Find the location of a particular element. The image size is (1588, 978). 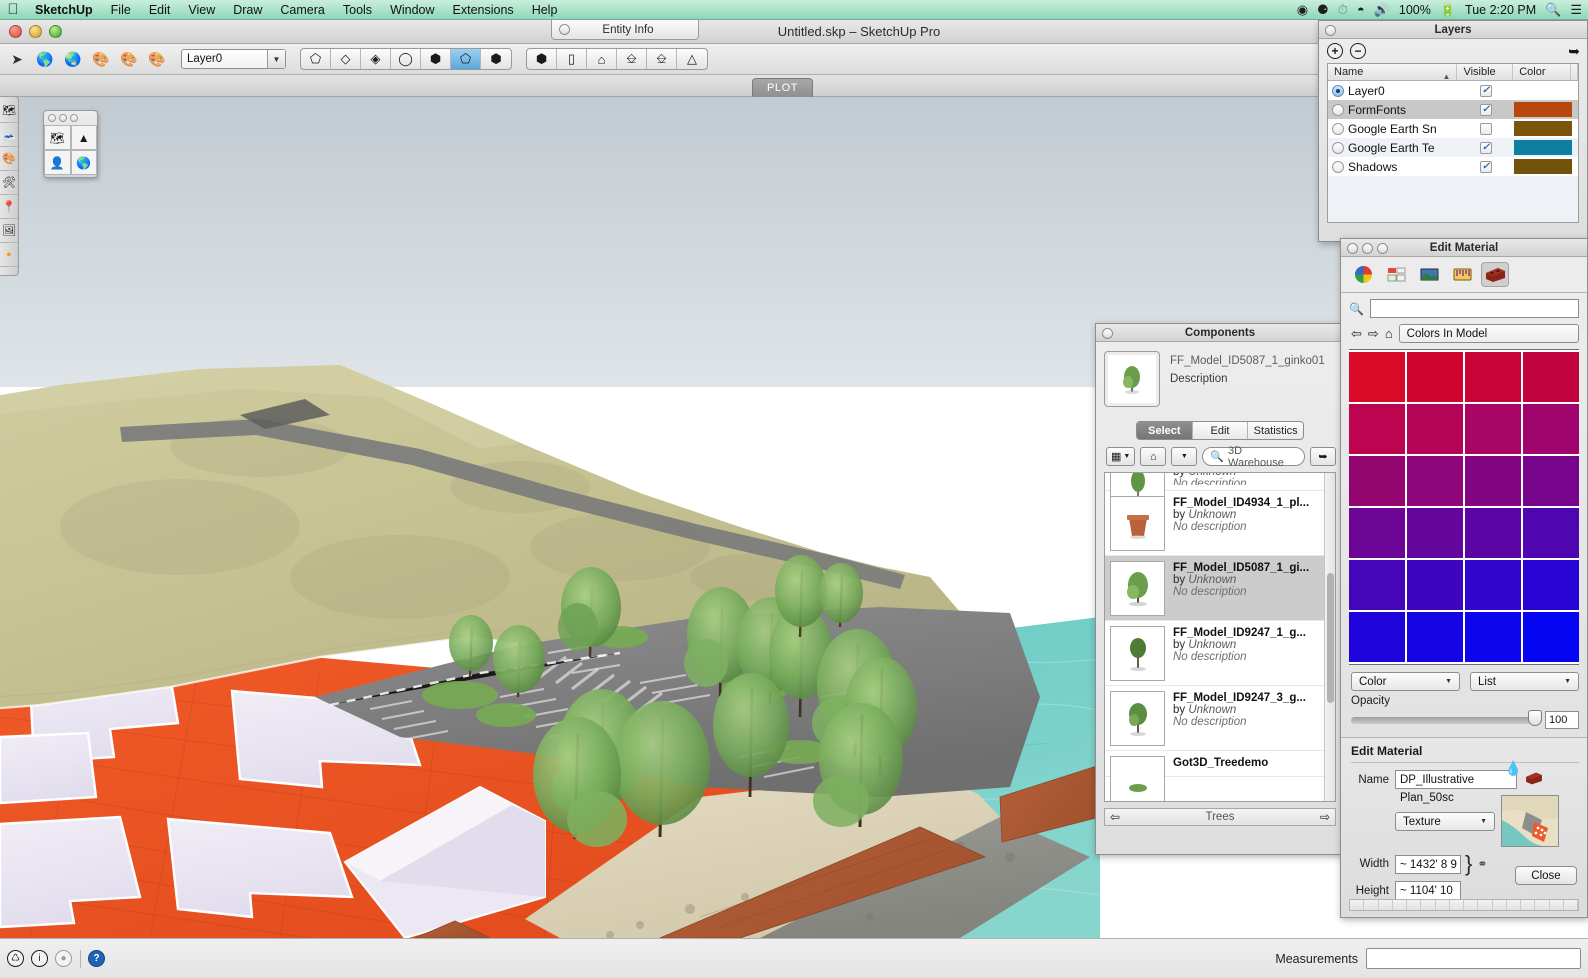

view-back-button: ⎒ is located at coordinates (662, 59).